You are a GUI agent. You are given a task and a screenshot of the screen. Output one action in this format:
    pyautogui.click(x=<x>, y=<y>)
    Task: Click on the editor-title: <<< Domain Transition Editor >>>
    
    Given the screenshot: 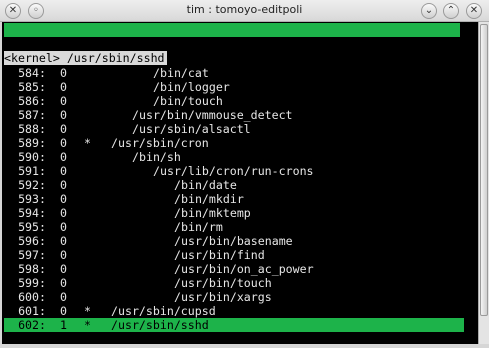 What is the action you would take?
    pyautogui.click(x=118, y=44)
    